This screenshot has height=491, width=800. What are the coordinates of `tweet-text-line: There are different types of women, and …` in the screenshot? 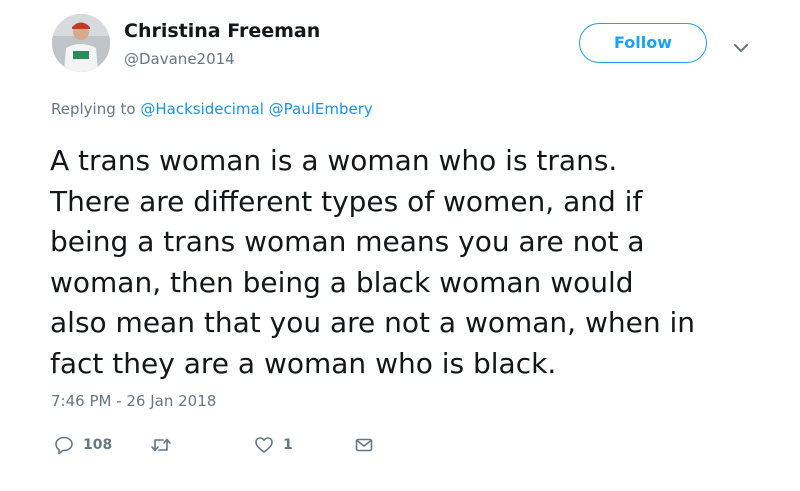 It's located at (346, 201).